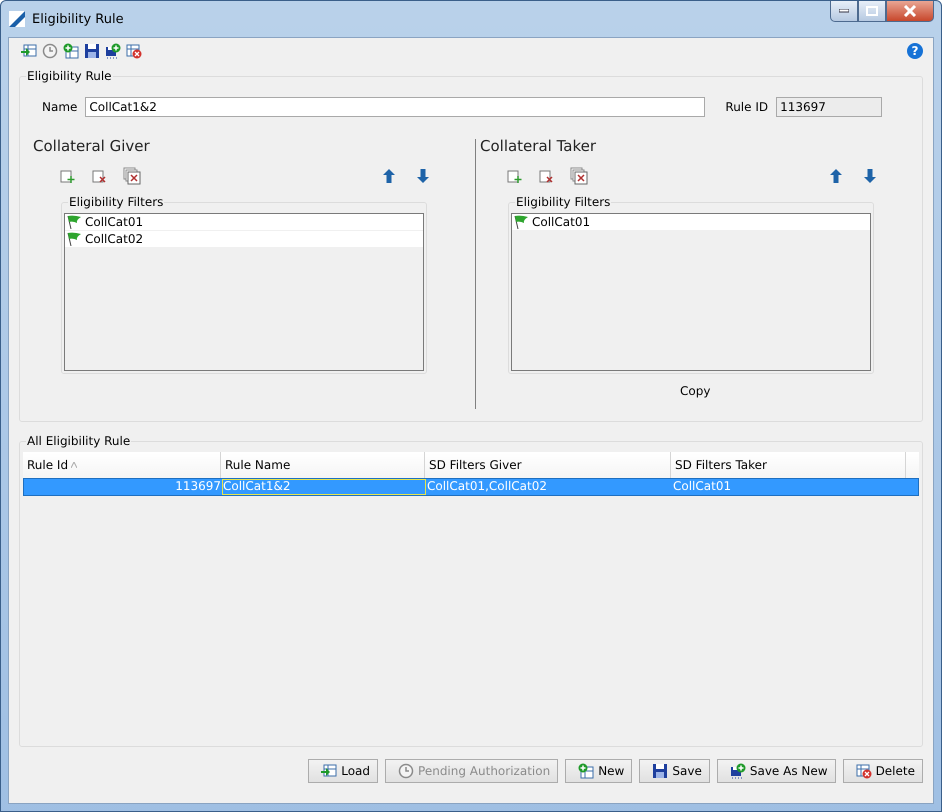 This screenshot has height=812, width=942. Describe the element at coordinates (829, 107) in the screenshot. I see `rule-id-field: 113697` at that location.